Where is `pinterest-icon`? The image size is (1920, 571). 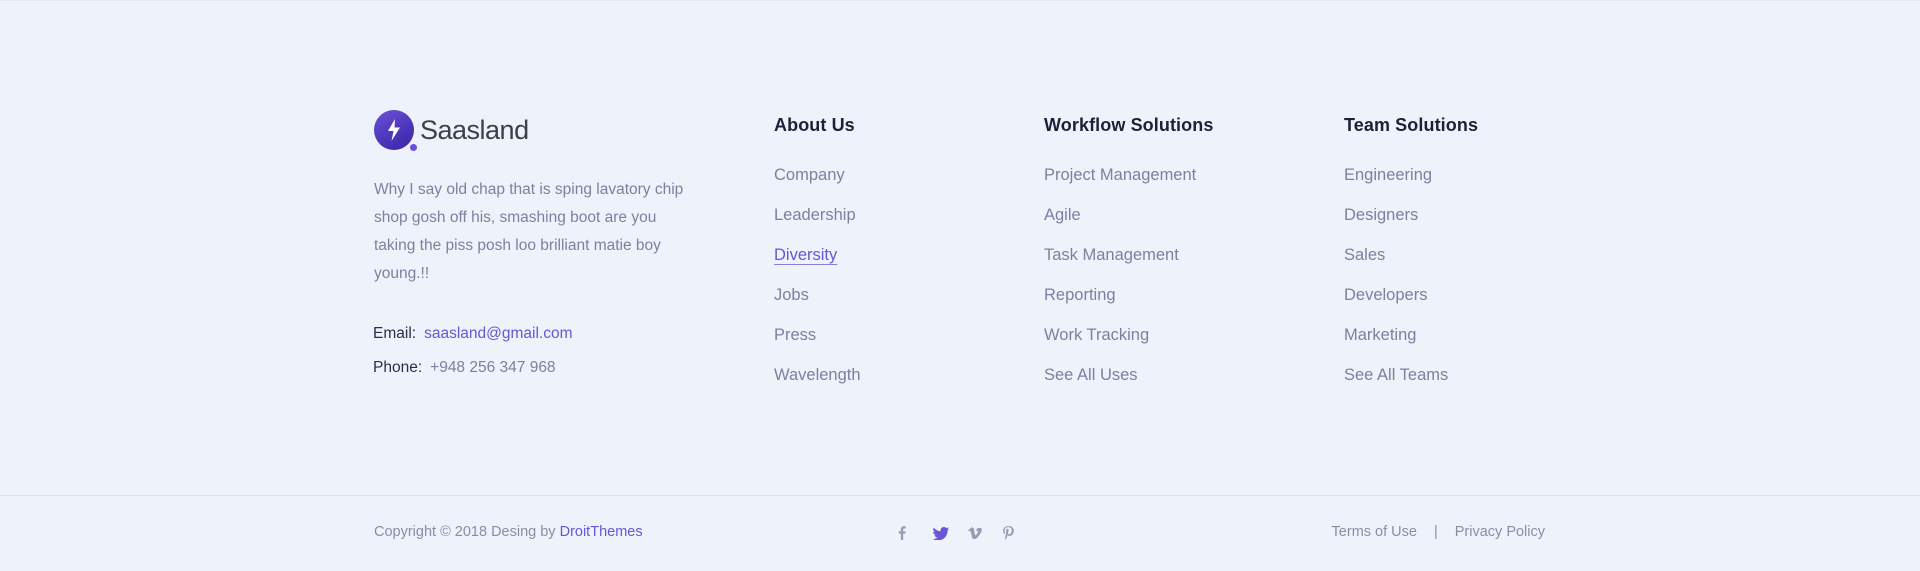 pinterest-icon is located at coordinates (1020, 533).